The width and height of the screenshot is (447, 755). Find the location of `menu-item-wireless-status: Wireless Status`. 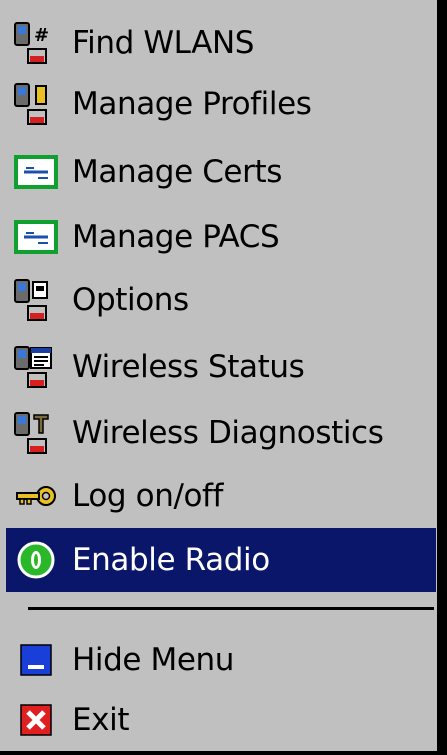

menu-item-wireless-status: Wireless Status is located at coordinates (221, 367).